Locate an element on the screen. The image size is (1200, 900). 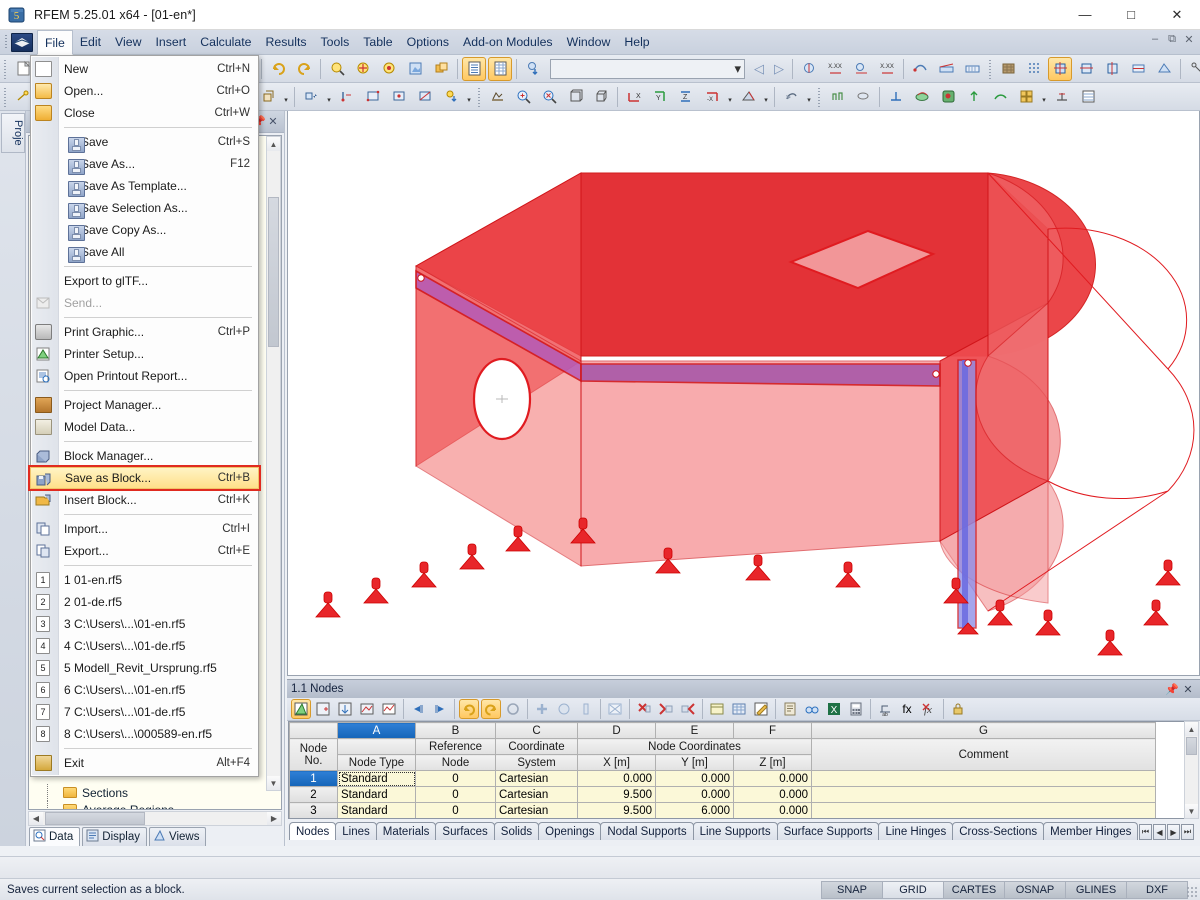
status-snap-toggle: SNAP is located at coordinates (852, 889).